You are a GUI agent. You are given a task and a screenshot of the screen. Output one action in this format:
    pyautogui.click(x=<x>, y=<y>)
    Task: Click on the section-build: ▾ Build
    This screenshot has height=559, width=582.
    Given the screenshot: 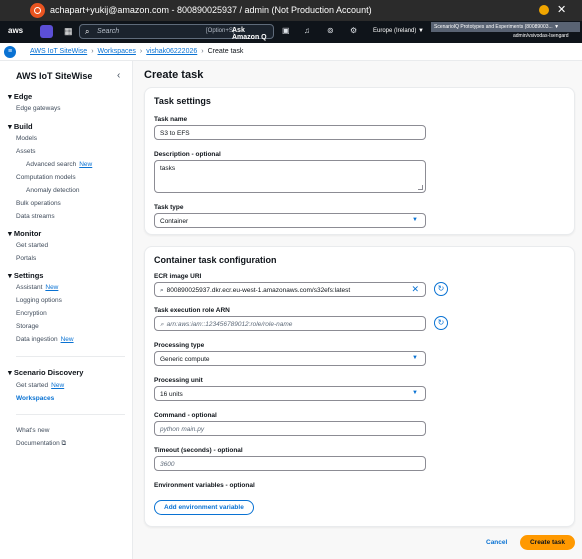 What is the action you would take?
    pyautogui.click(x=20, y=126)
    